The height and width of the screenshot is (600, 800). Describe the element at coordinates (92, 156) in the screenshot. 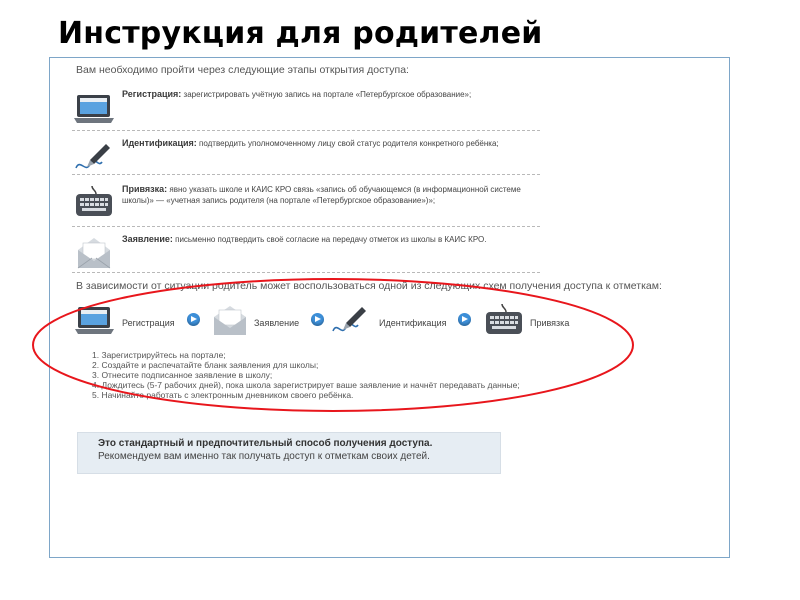

I see `pen-signature-icon` at that location.